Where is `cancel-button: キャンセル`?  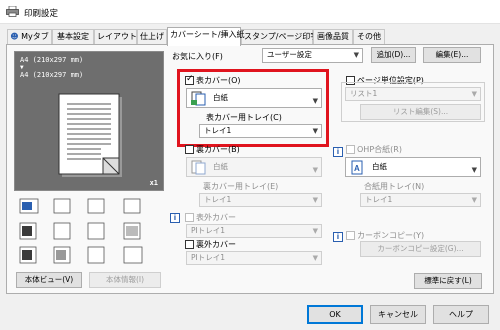 cancel-button: キャンセル is located at coordinates (398, 314).